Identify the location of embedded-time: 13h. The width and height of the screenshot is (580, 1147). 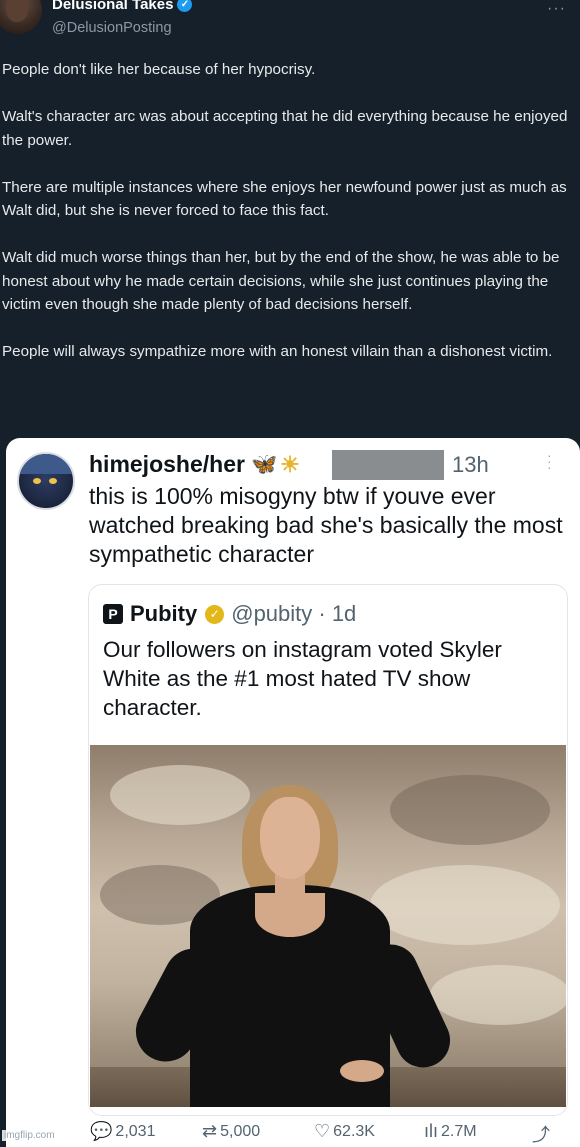
(470, 465).